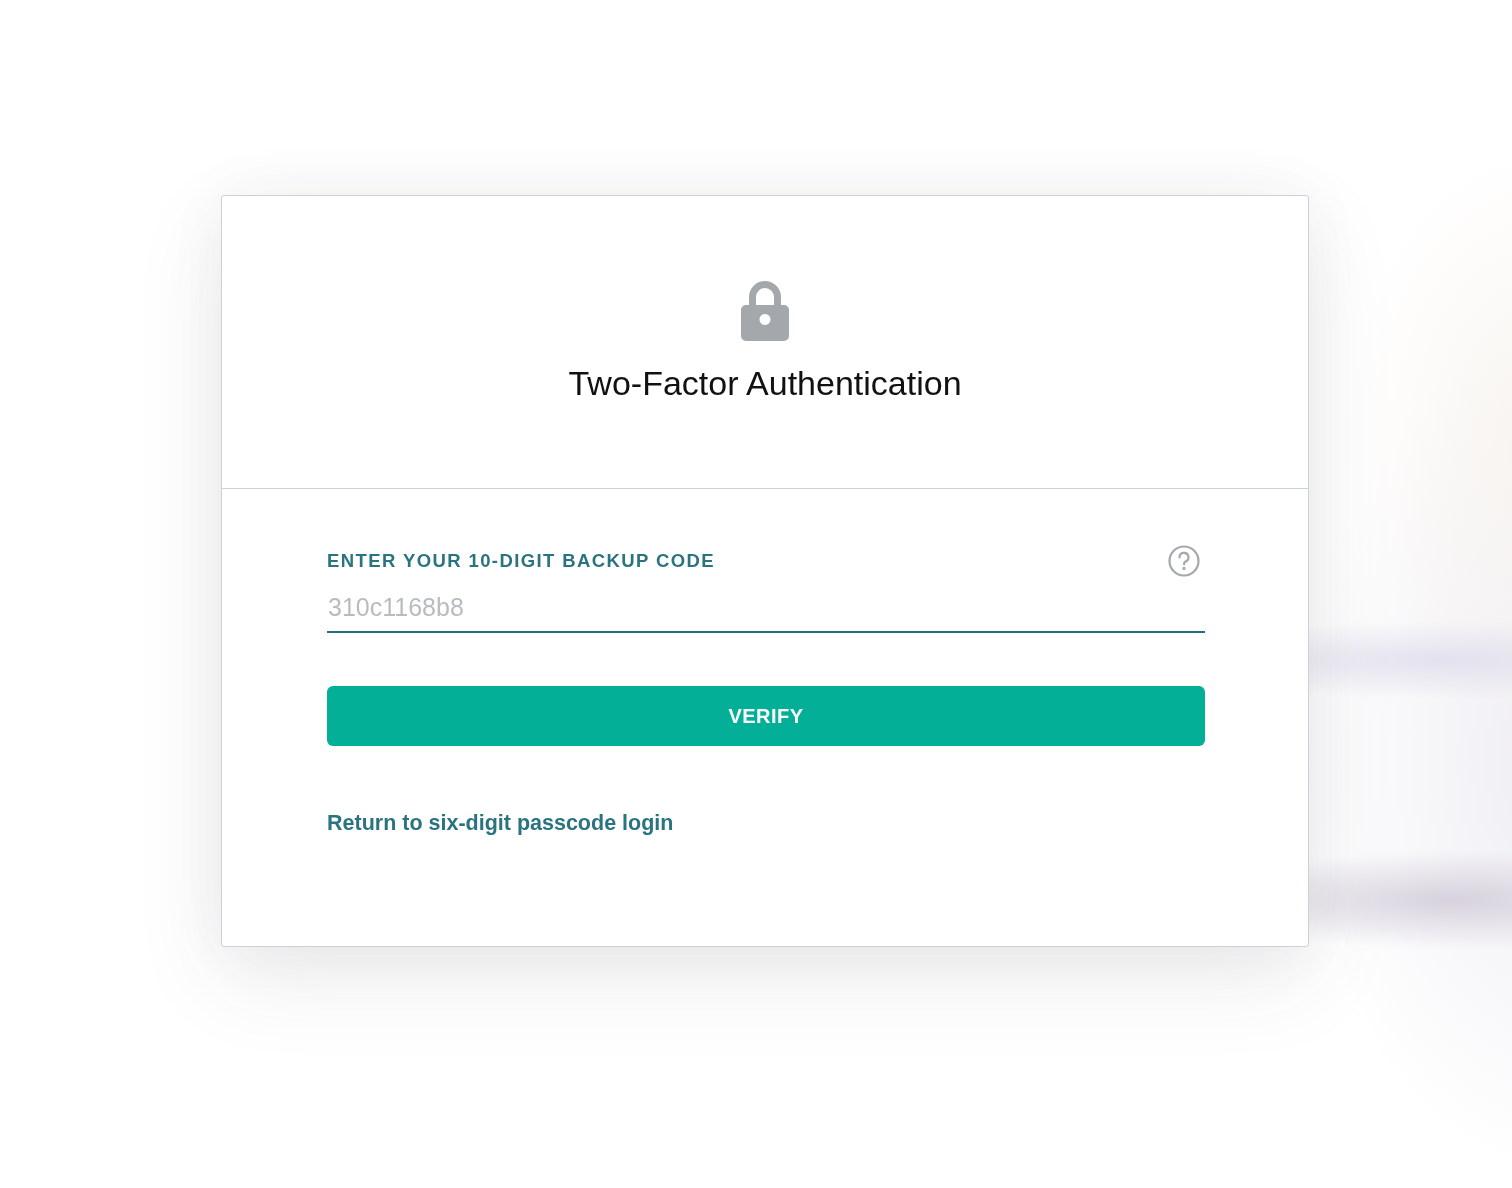 This screenshot has width=1512, height=1188. What do you see at coordinates (766, 611) in the screenshot?
I see `code-input-field: 310c1168b8` at bounding box center [766, 611].